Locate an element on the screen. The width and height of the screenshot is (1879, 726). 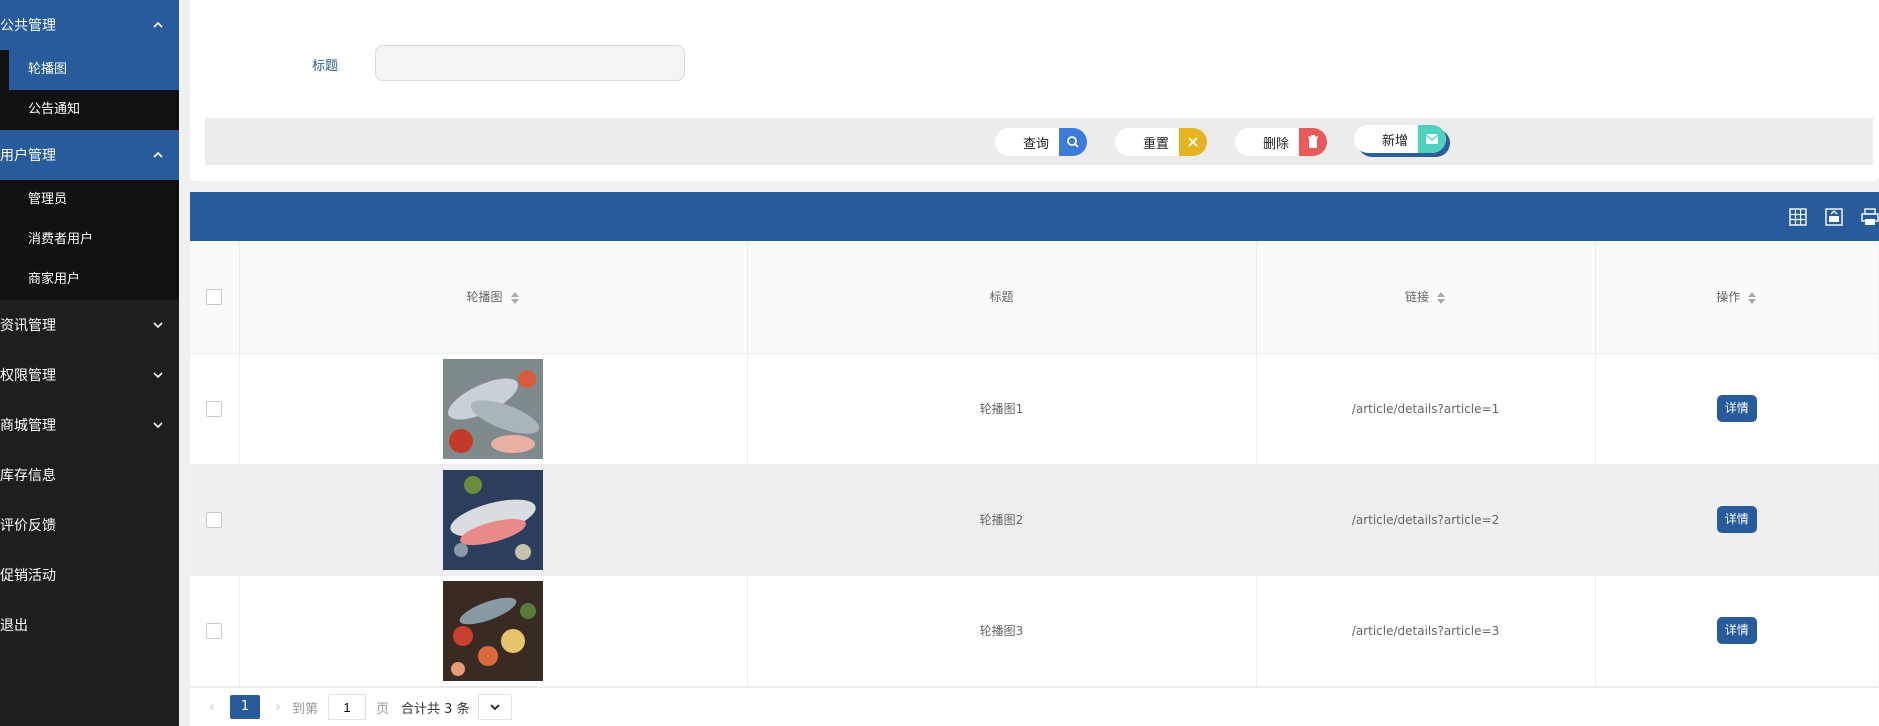
page-size-select is located at coordinates (494, 707).